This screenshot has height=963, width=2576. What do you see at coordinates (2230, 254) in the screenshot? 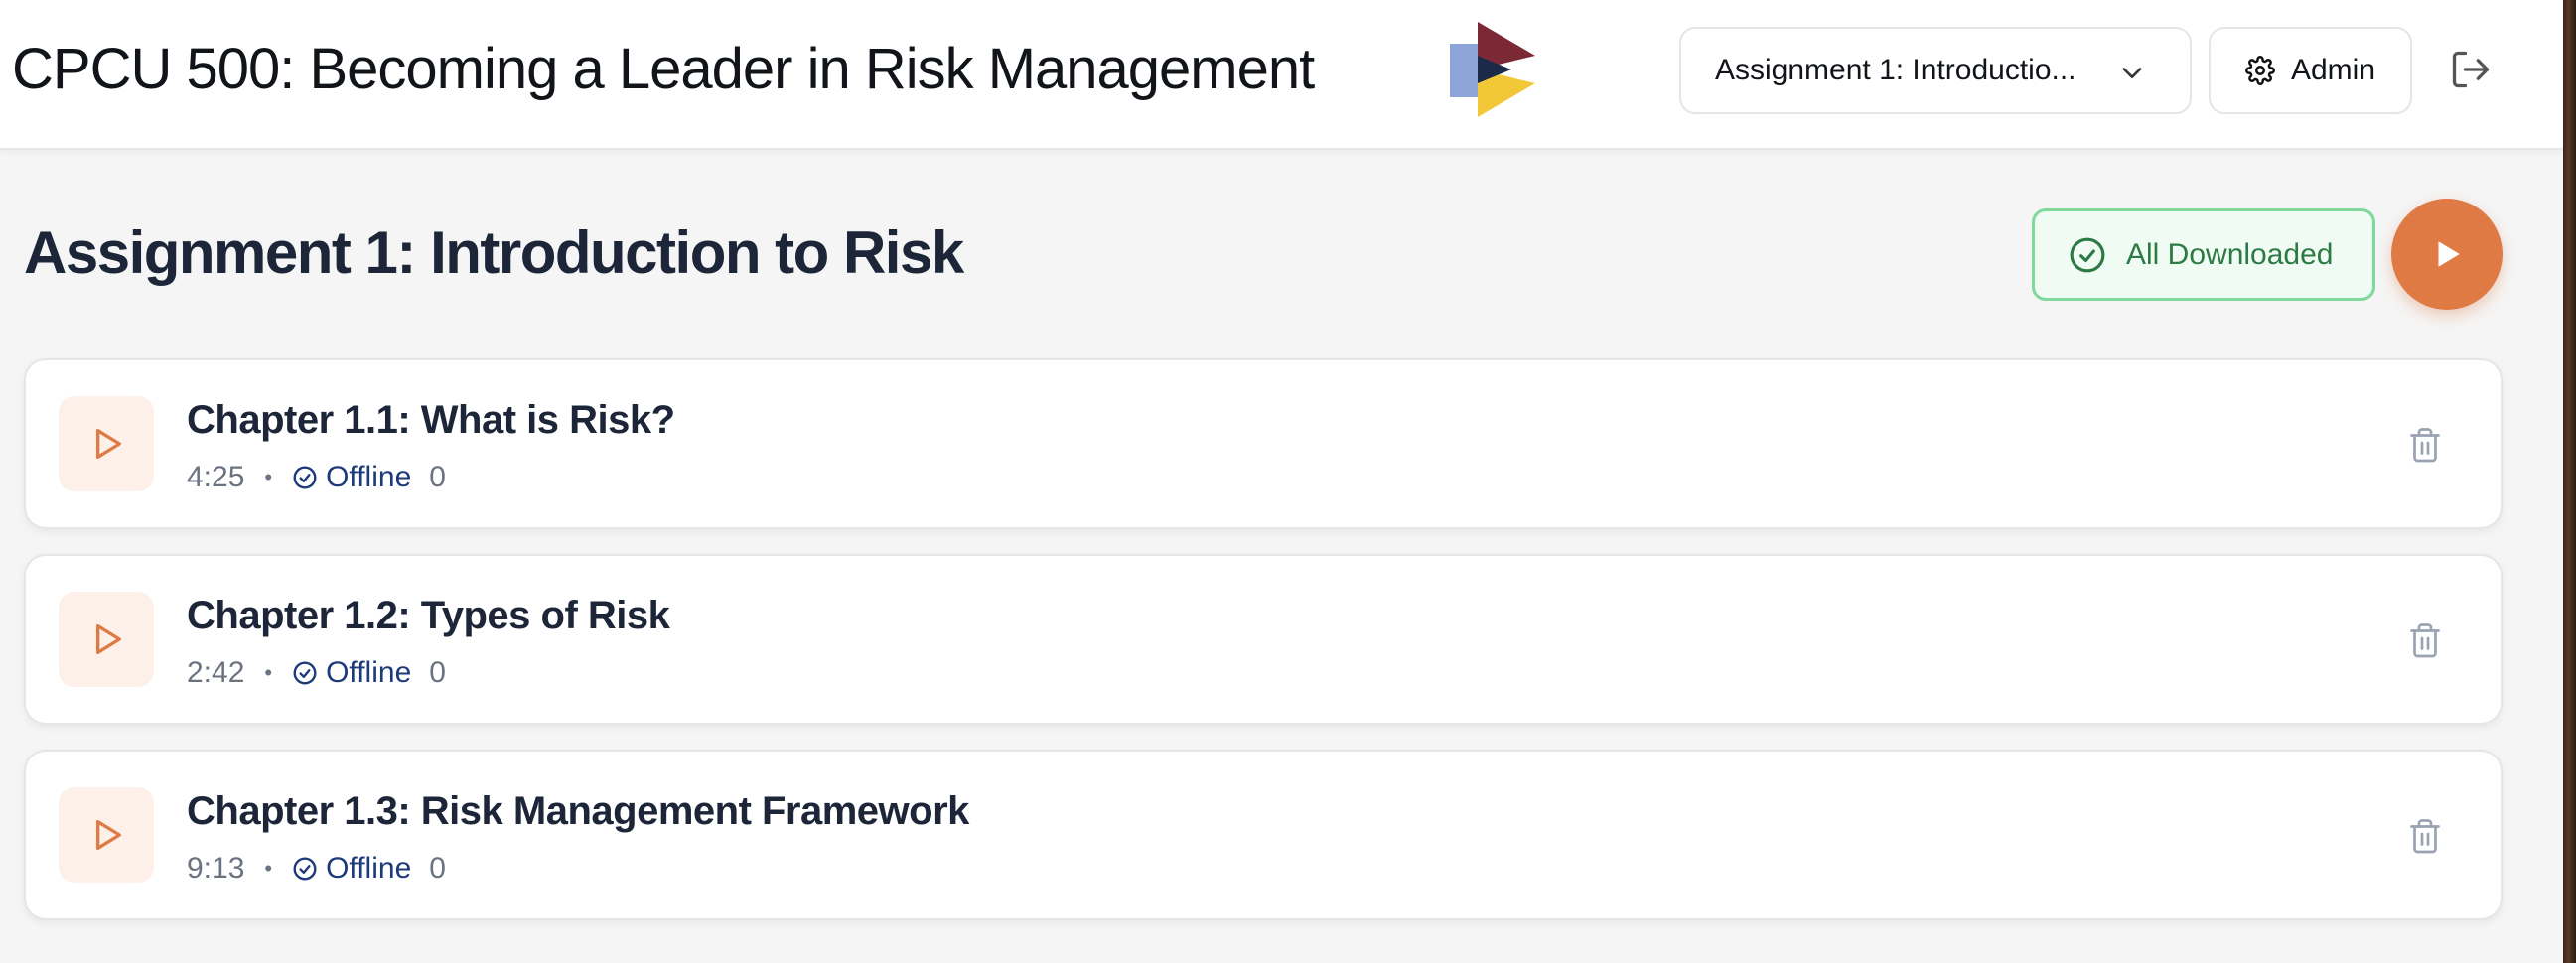
I see `download-status-label: All Downloaded` at bounding box center [2230, 254].